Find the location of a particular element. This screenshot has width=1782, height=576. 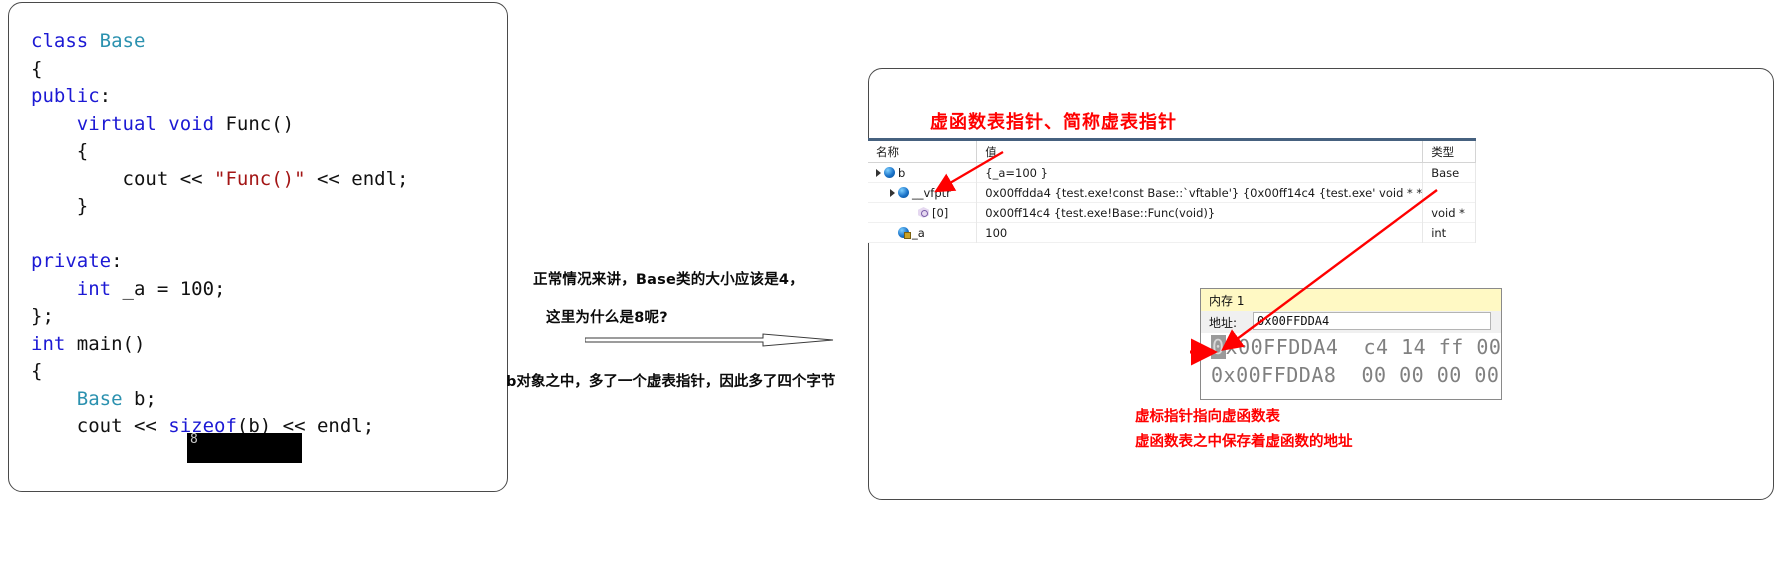

memory-address-input: 0x00FFDDA4 is located at coordinates (1372, 321).